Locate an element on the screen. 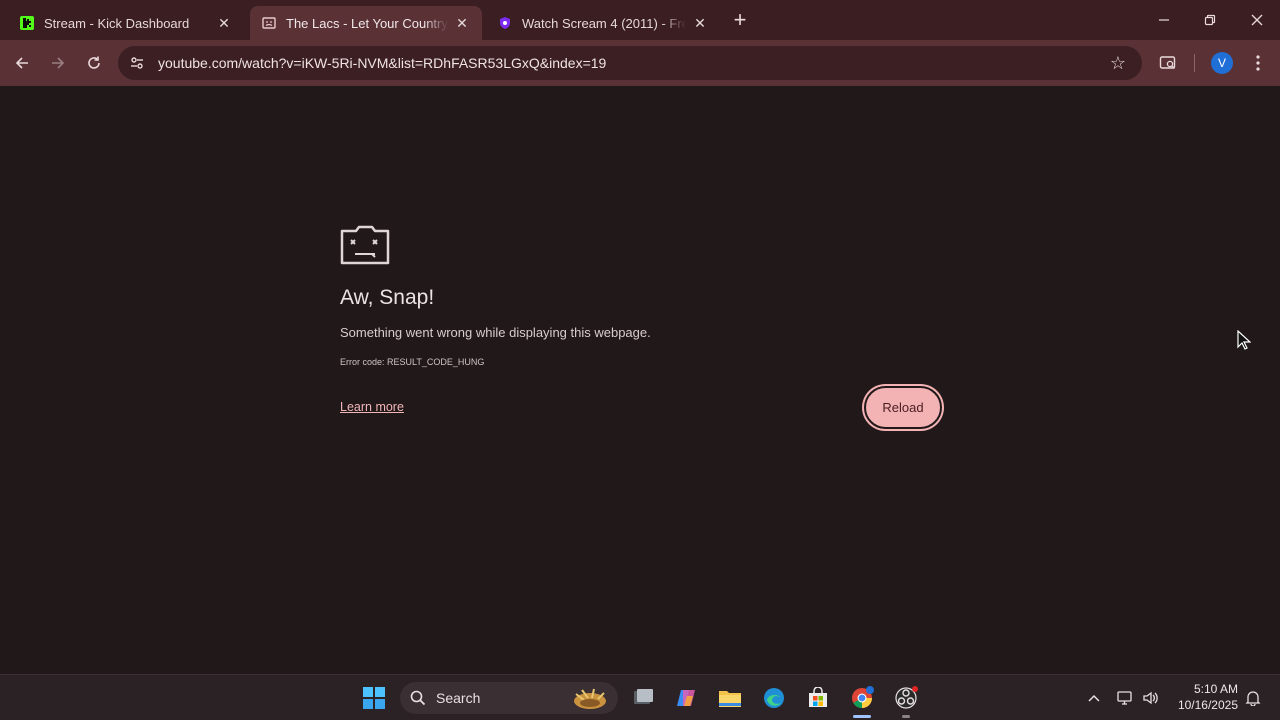 The width and height of the screenshot is (1280, 720). tab-the-lacs: The Lacs - Let Your Country Hang ✕ is located at coordinates (366, 23).